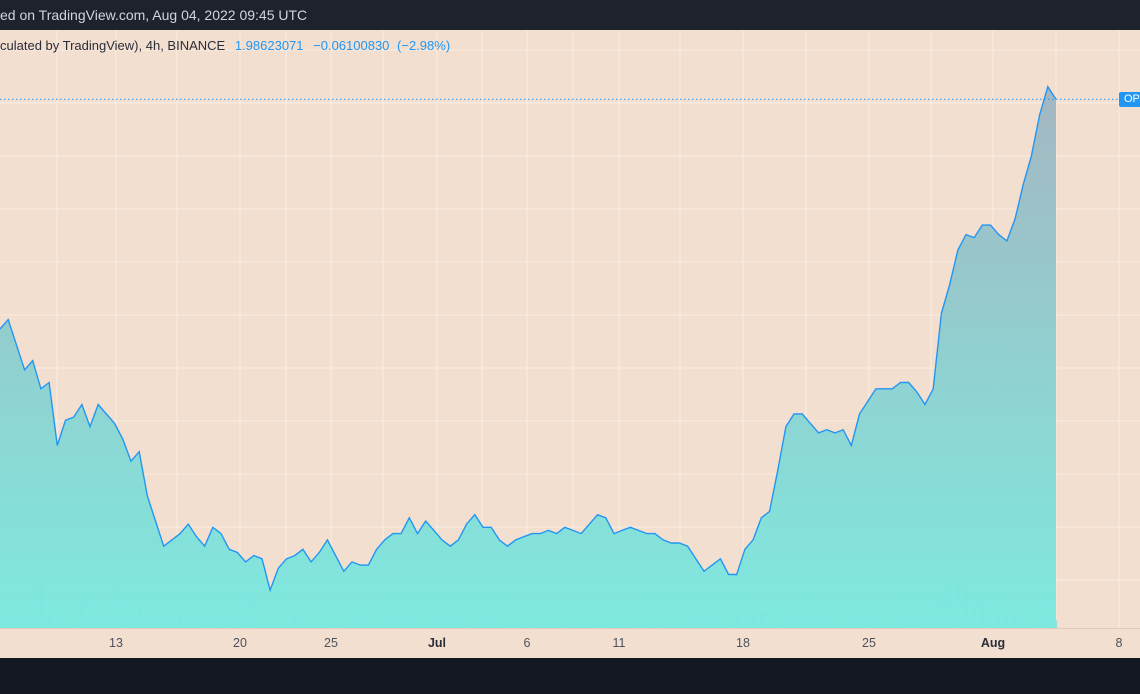 This screenshot has width=1140, height=694. What do you see at coordinates (116, 643) in the screenshot?
I see `x-tick-label: 13` at bounding box center [116, 643].